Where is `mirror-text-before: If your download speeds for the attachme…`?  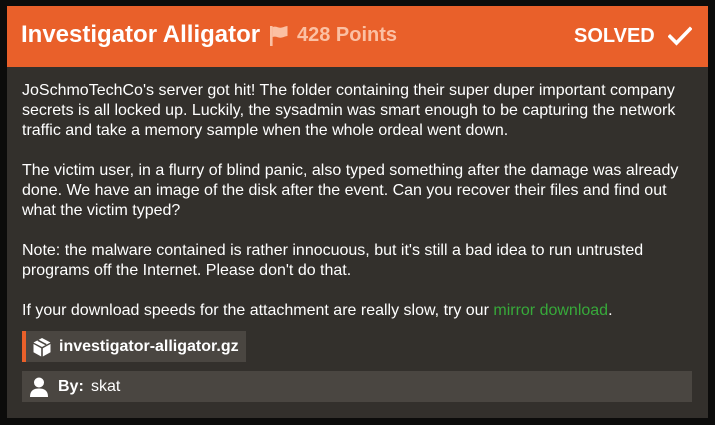 mirror-text-before: If your download speeds for the attachme… is located at coordinates (258, 310).